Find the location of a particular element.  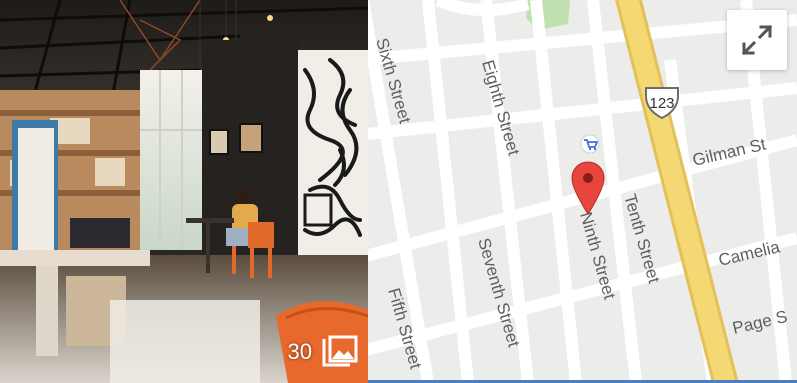

fullscreen-expand-icon is located at coordinates (757, 40).